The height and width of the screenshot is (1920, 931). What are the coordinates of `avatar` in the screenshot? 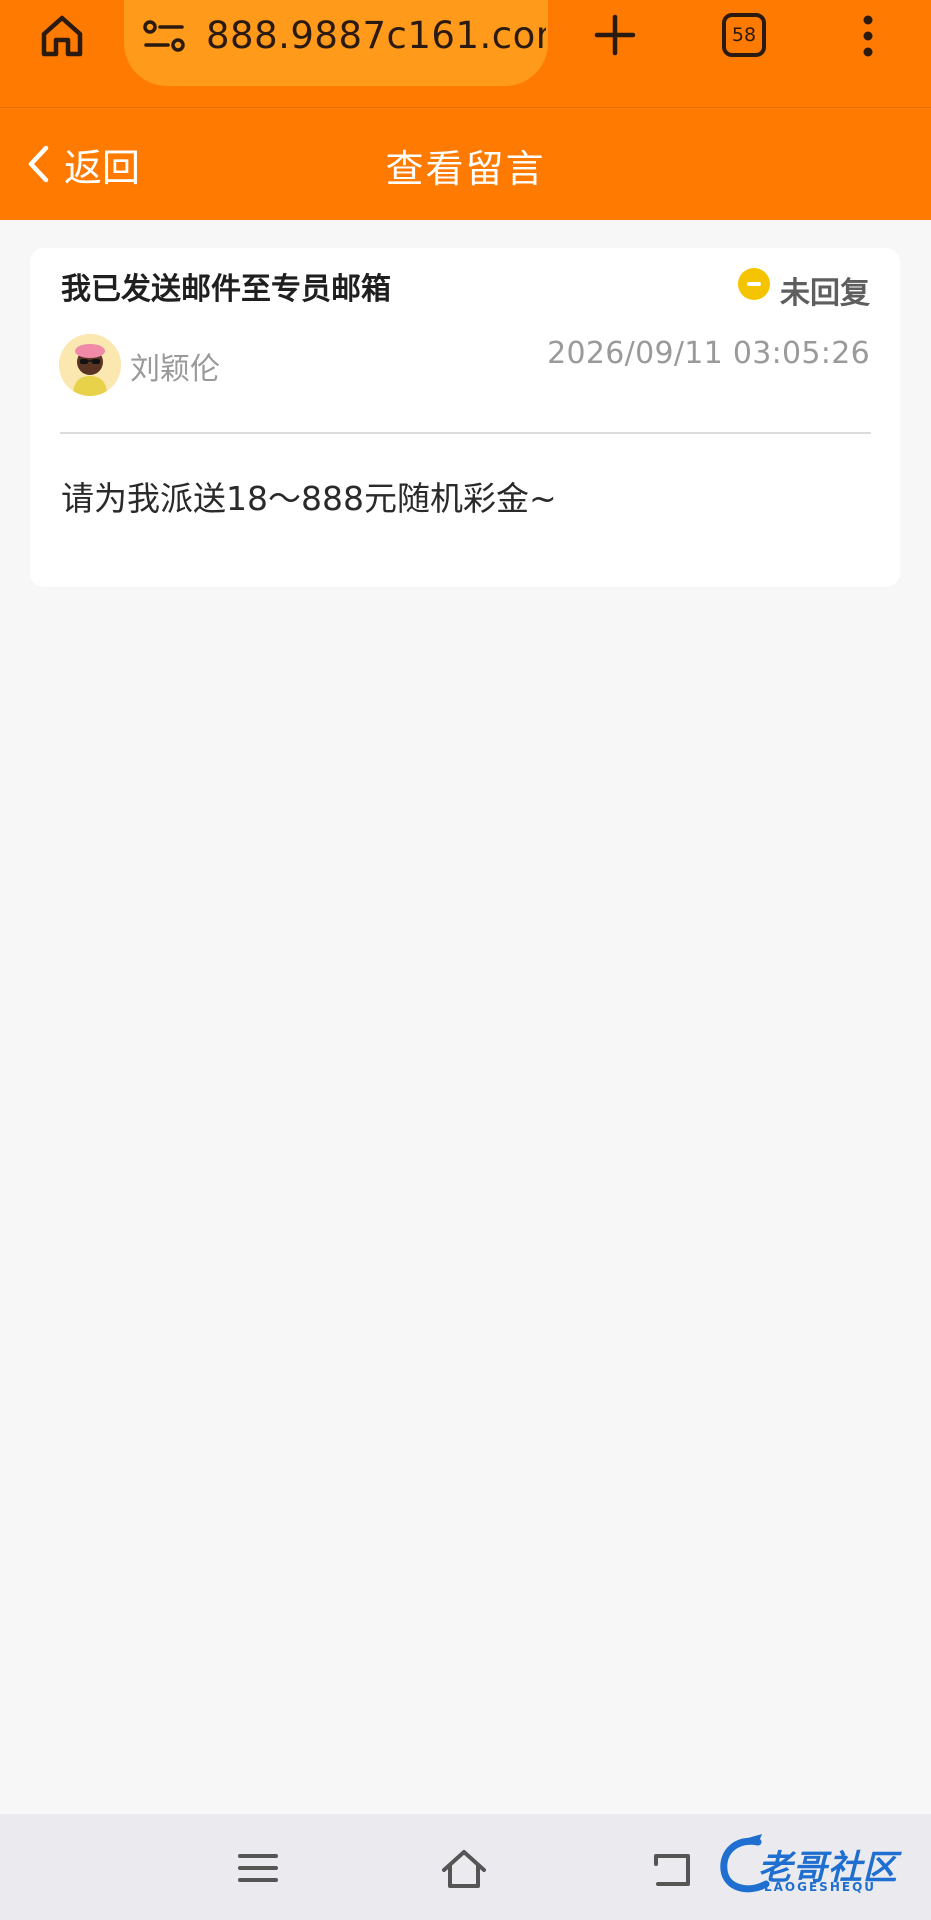 It's located at (90, 365).